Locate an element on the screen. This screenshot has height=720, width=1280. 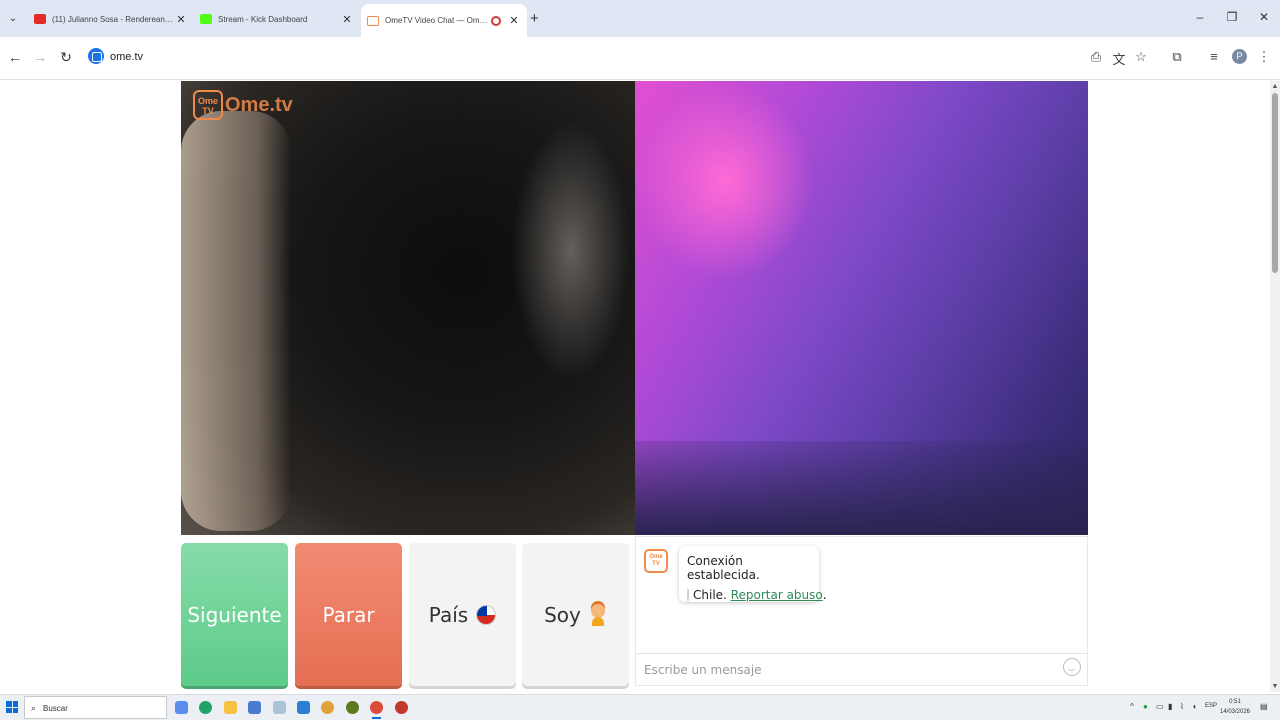
forward-icon: → is located at coordinates (40, 57).